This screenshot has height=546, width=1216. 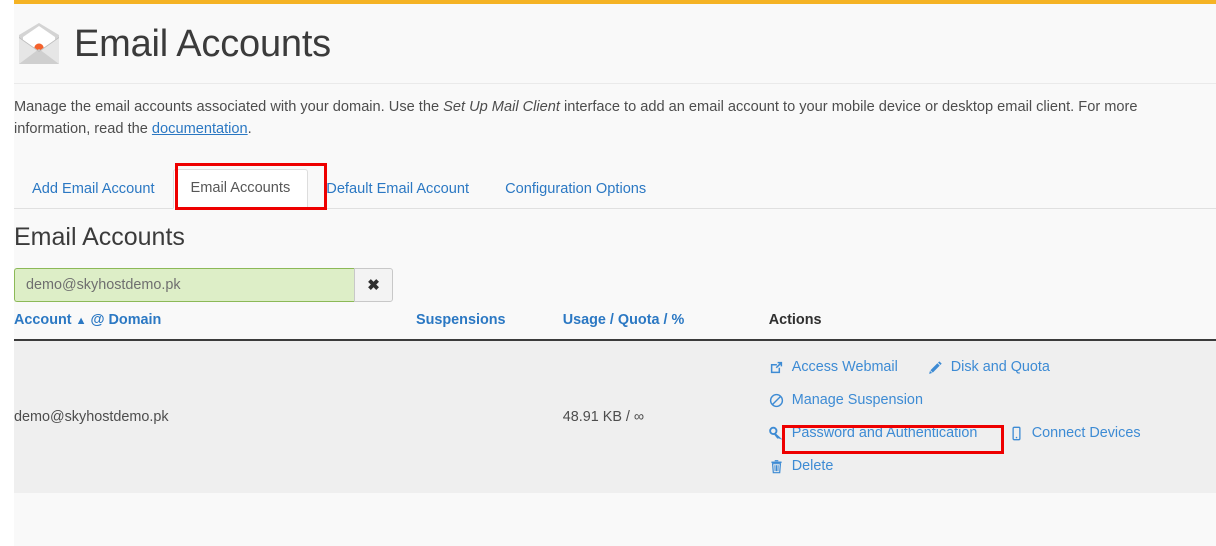 I want to click on tab-add-email-account: Add Email Account, so click(x=93, y=189).